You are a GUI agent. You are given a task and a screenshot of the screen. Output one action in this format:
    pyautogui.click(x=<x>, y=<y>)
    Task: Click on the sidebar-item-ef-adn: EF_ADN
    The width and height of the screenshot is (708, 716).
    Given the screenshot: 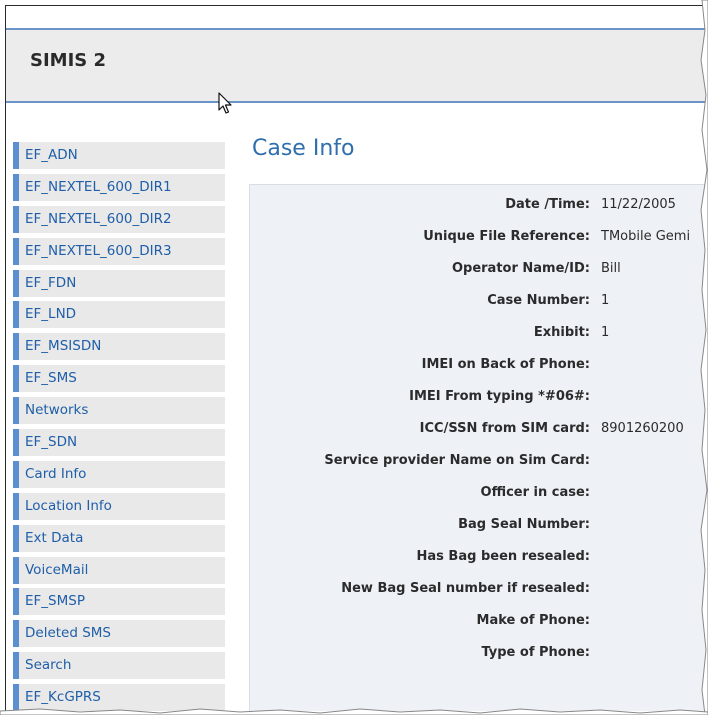 What is the action you would take?
    pyautogui.click(x=119, y=155)
    